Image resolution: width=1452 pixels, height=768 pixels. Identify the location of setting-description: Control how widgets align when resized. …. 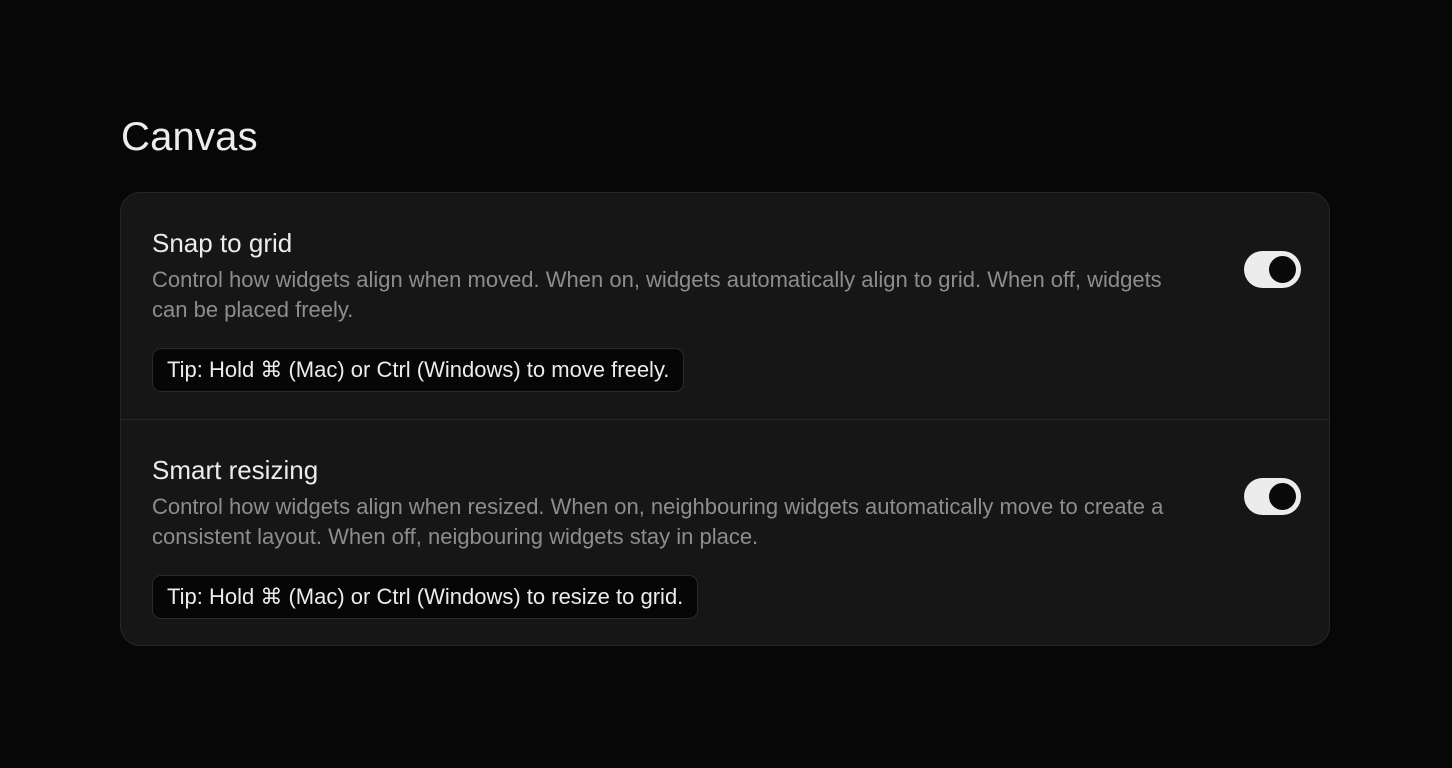
(658, 521).